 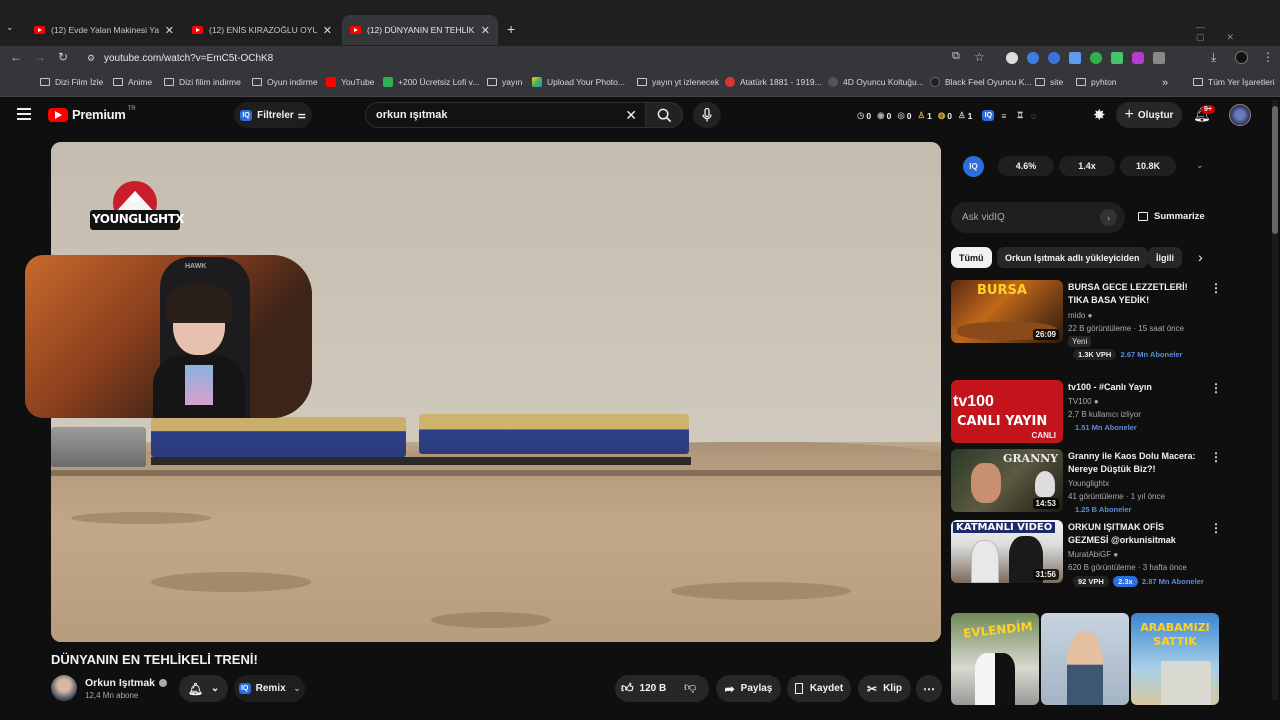 What do you see at coordinates (126, 683) in the screenshot?
I see `channel-name: Orkun Işıtmak` at bounding box center [126, 683].